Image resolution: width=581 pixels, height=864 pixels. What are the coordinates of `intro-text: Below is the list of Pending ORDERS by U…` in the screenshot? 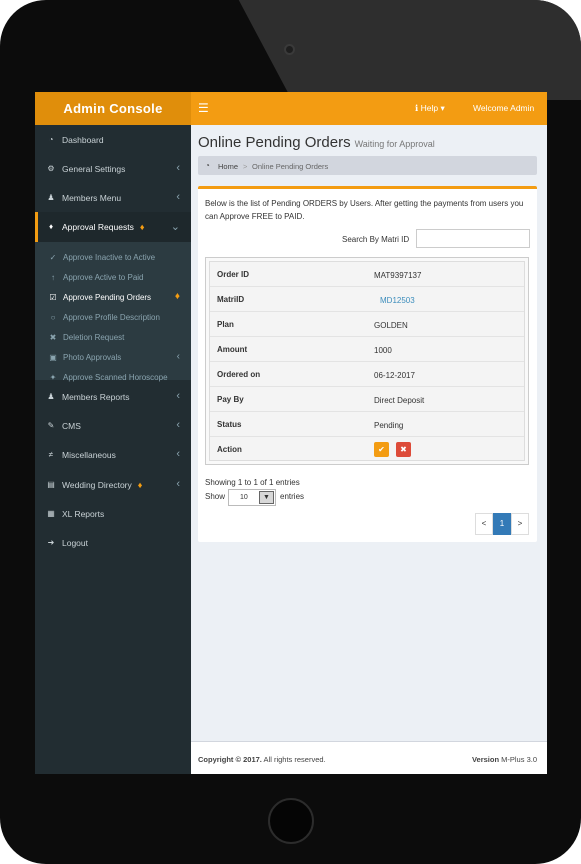 It's located at (364, 210).